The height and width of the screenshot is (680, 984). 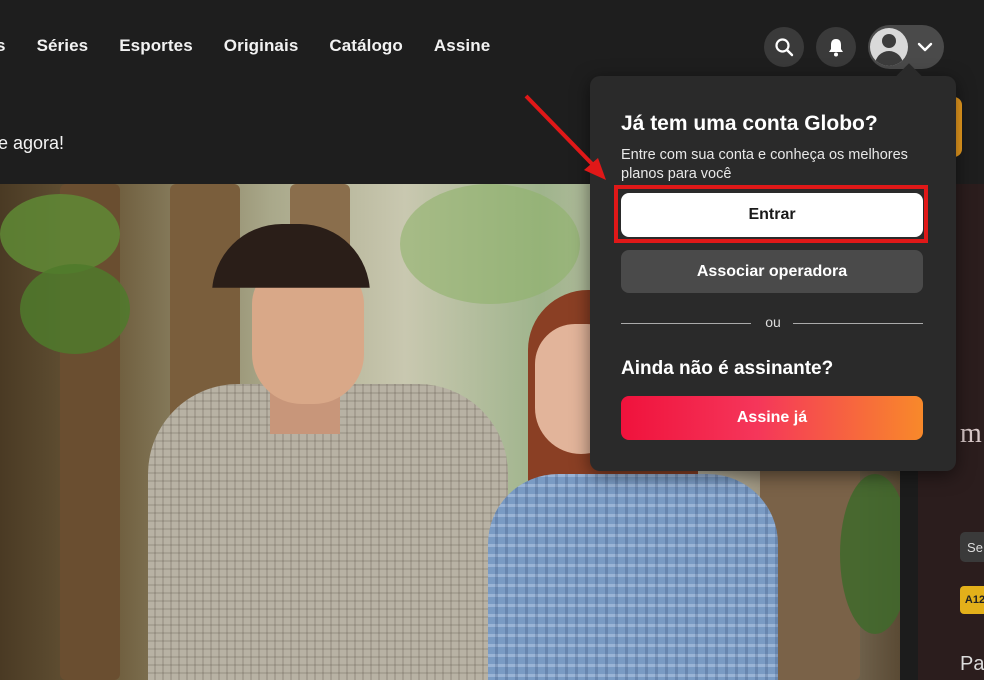 I want to click on or-label: ou, so click(x=773, y=322).